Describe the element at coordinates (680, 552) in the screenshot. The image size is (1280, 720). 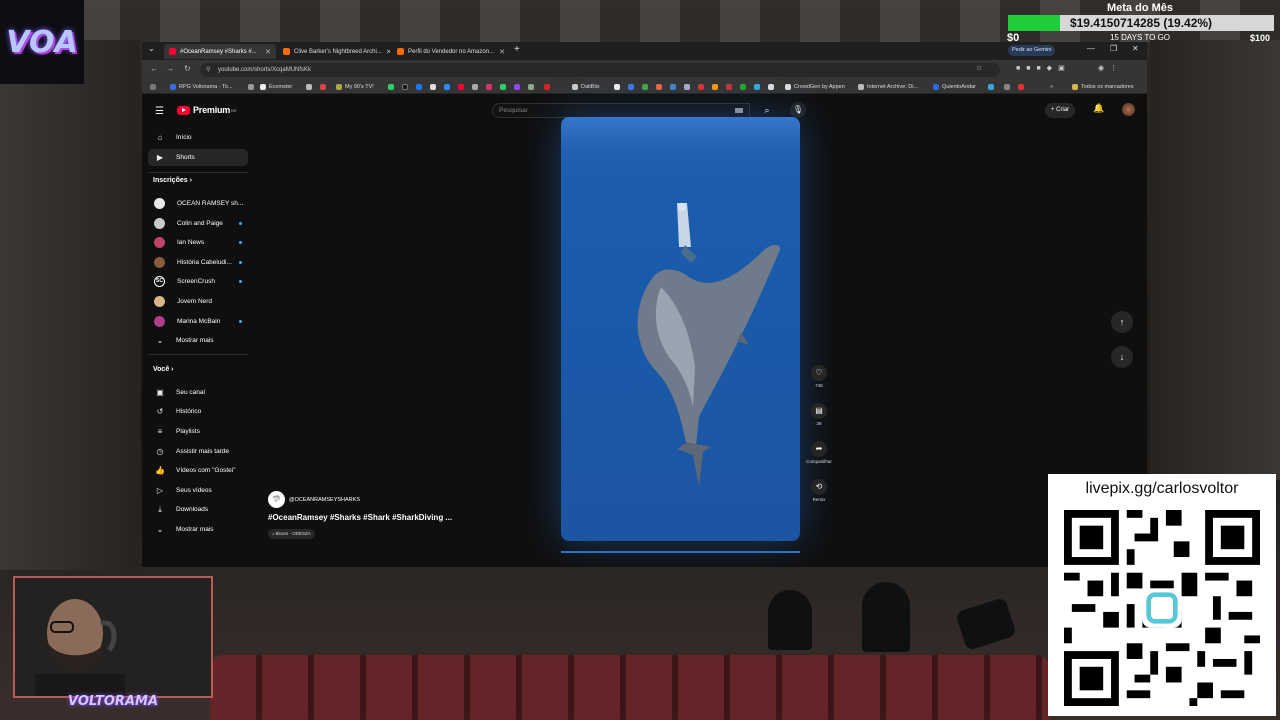
I see `video-progress-bar` at that location.